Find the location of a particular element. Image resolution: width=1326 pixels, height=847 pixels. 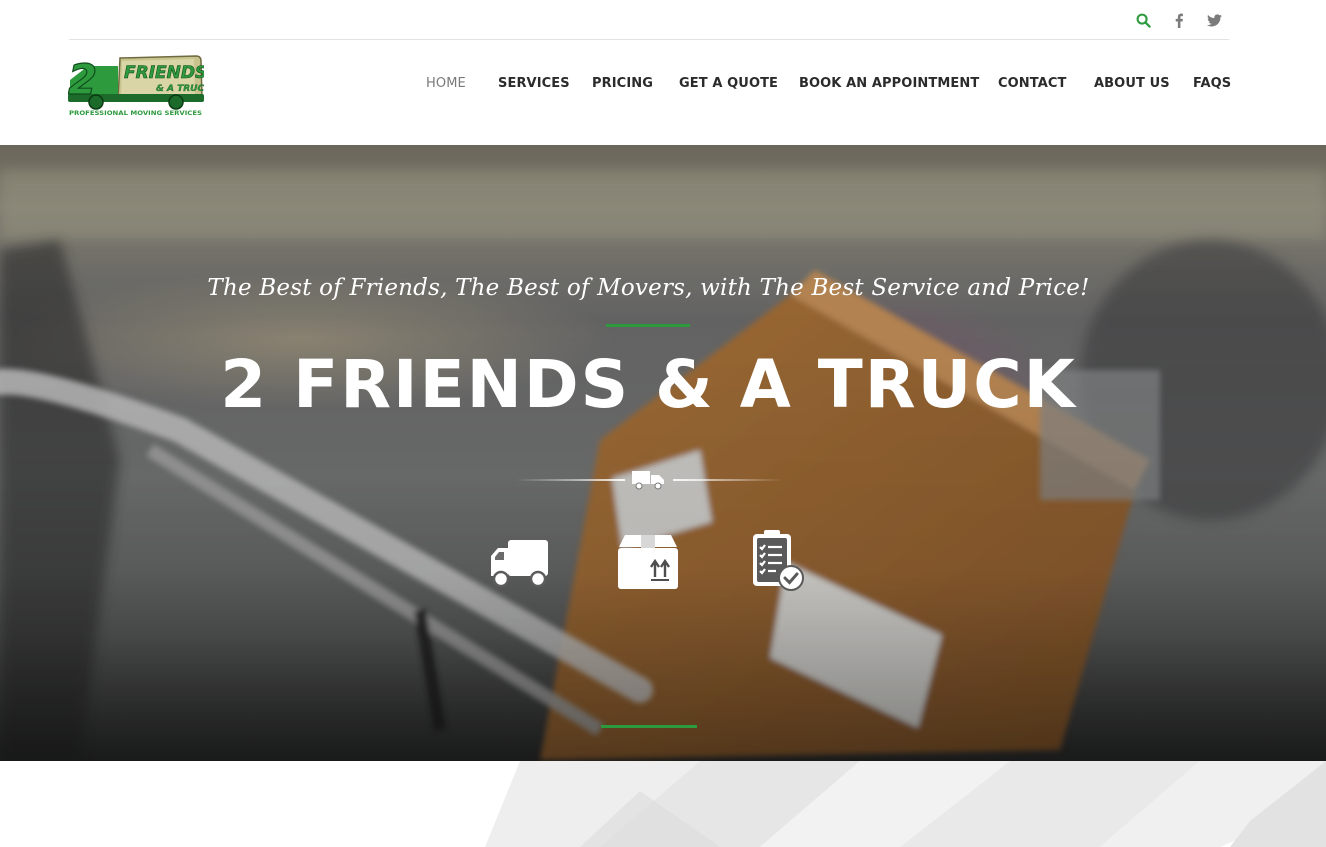

nav-services: SERVICES is located at coordinates (534, 83).